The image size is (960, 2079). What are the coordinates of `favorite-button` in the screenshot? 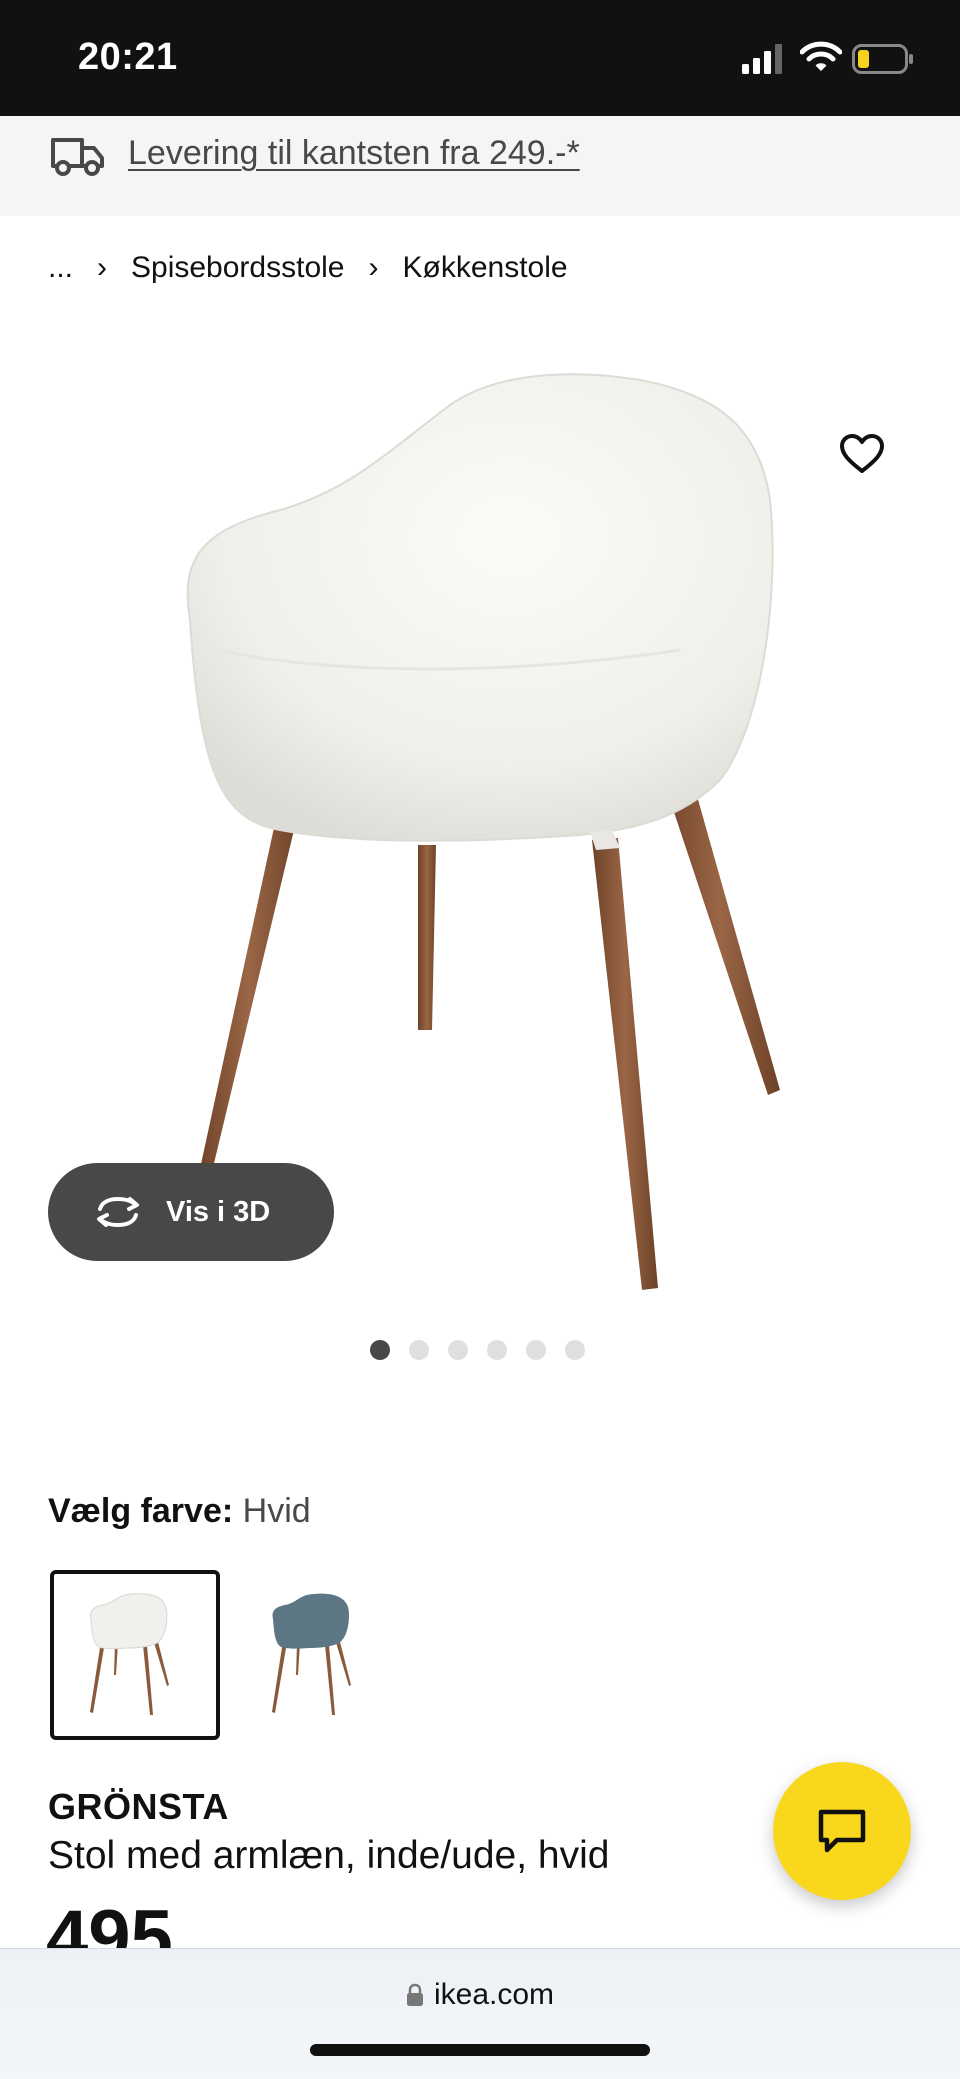 It's located at (862, 454).